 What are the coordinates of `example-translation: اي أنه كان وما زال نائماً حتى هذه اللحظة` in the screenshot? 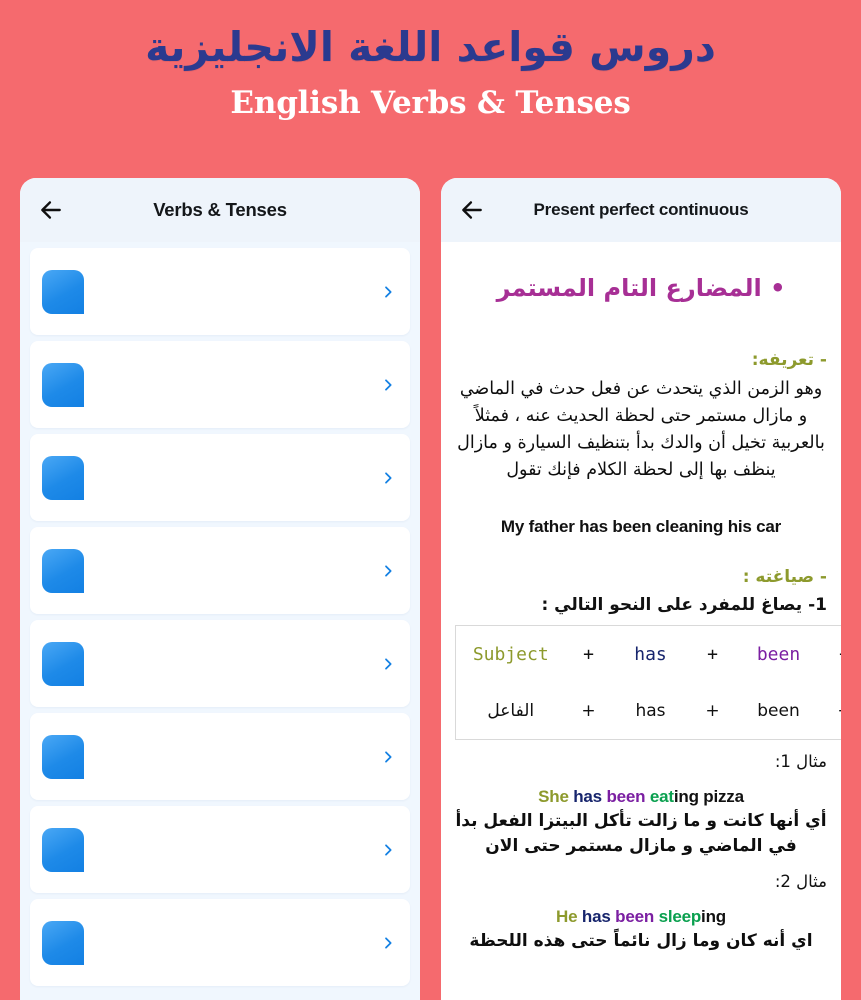 It's located at (641, 940).